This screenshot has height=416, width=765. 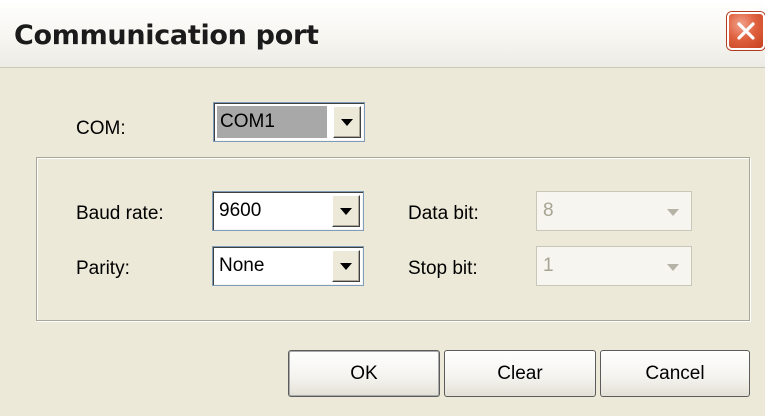 I want to click on stop-bit-value: 1, so click(x=548, y=265).